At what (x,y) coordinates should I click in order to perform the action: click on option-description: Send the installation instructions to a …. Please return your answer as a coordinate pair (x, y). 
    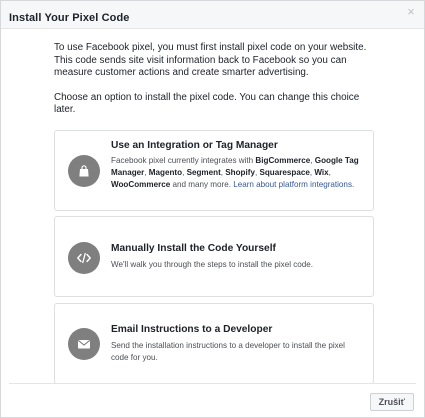
    Looking at the image, I should click on (228, 352).